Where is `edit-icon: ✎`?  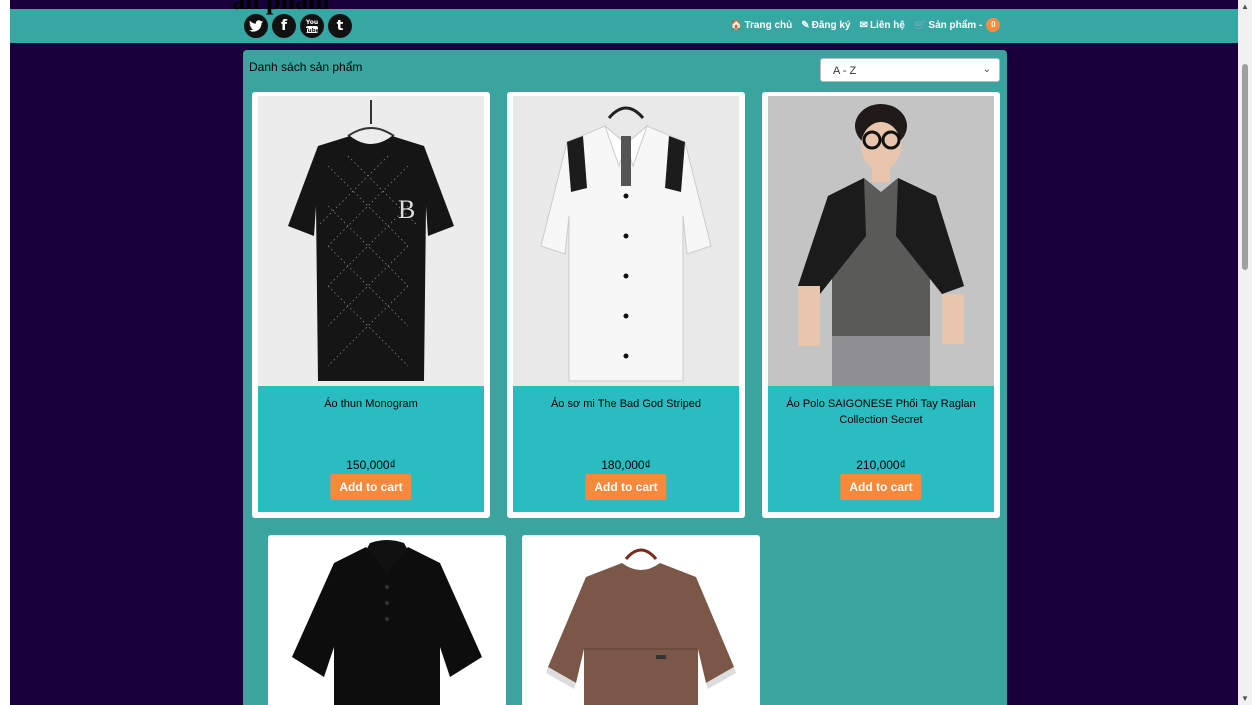 edit-icon: ✎ is located at coordinates (805, 25).